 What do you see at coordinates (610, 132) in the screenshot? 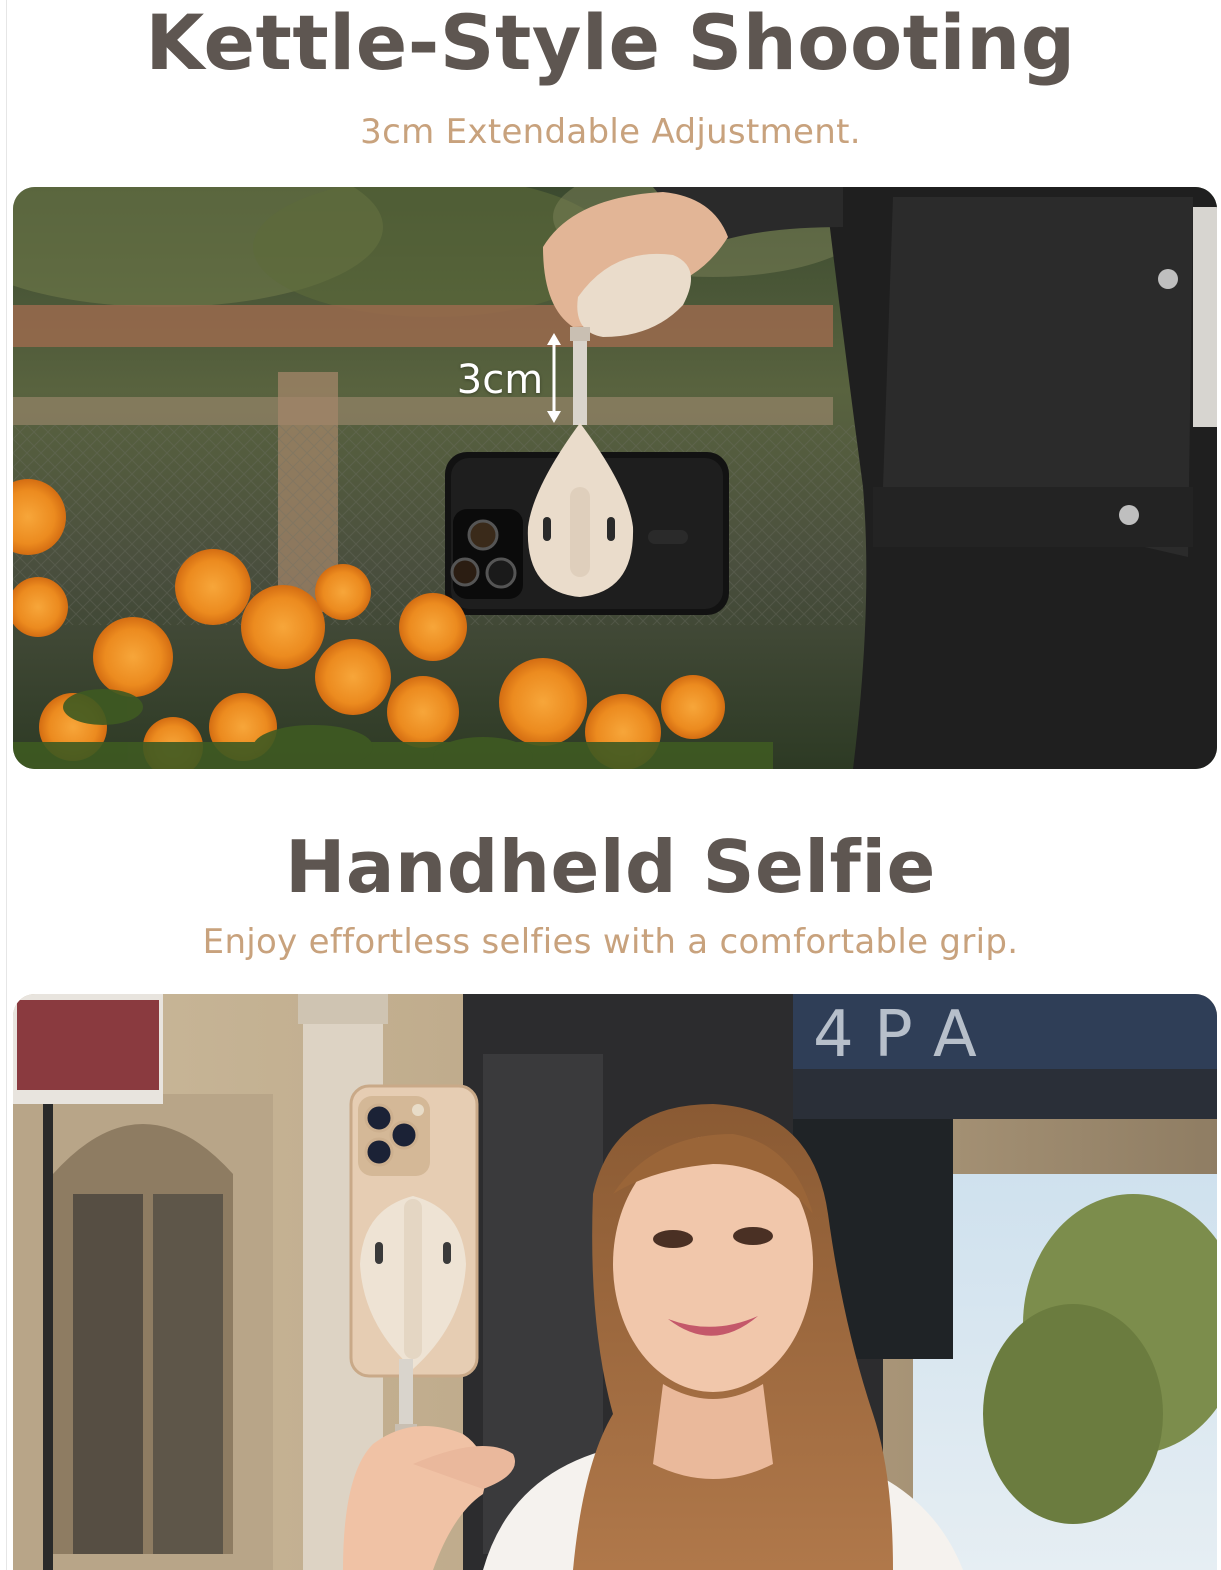
I see `section-subtitle-kettle: 3cm Extendable Adjustment.` at bounding box center [610, 132].